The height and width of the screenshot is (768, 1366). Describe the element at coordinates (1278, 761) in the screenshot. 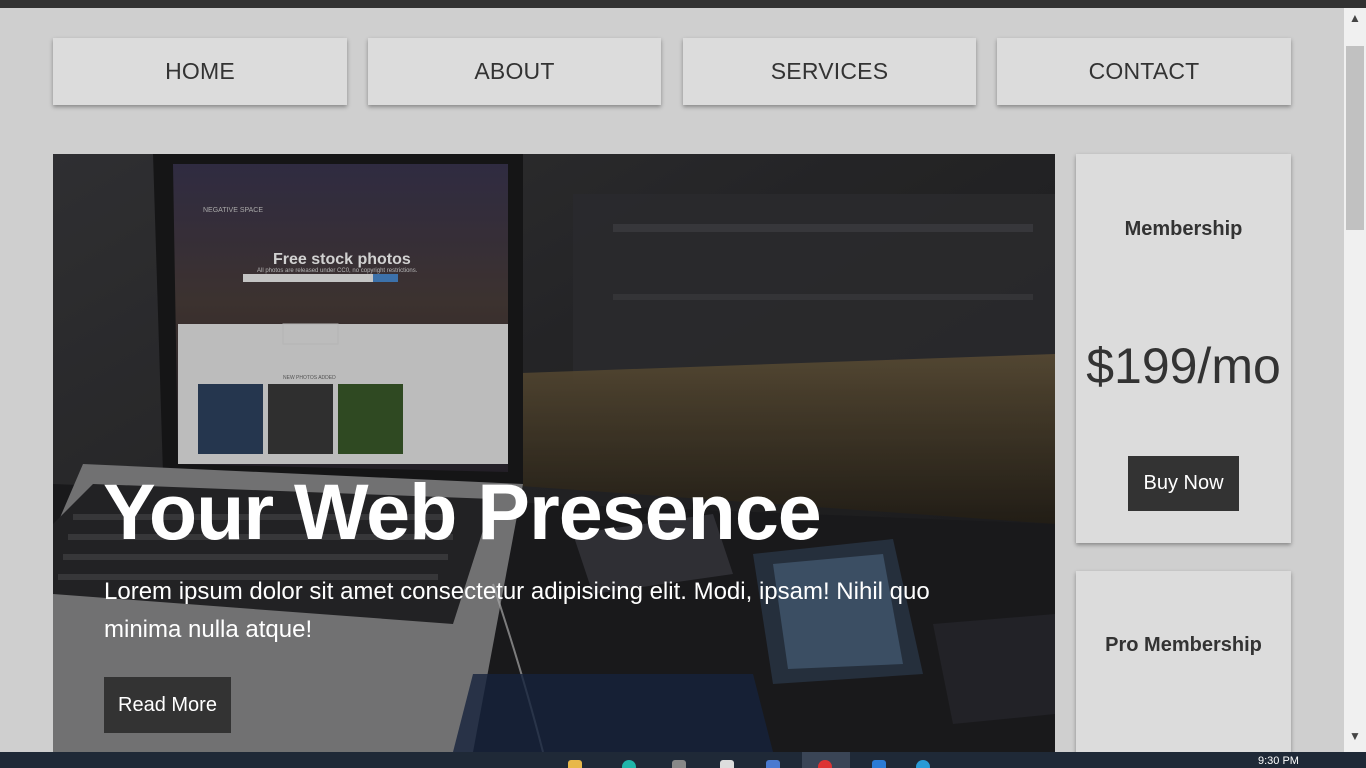

I see `clock: 9:30 PM` at that location.